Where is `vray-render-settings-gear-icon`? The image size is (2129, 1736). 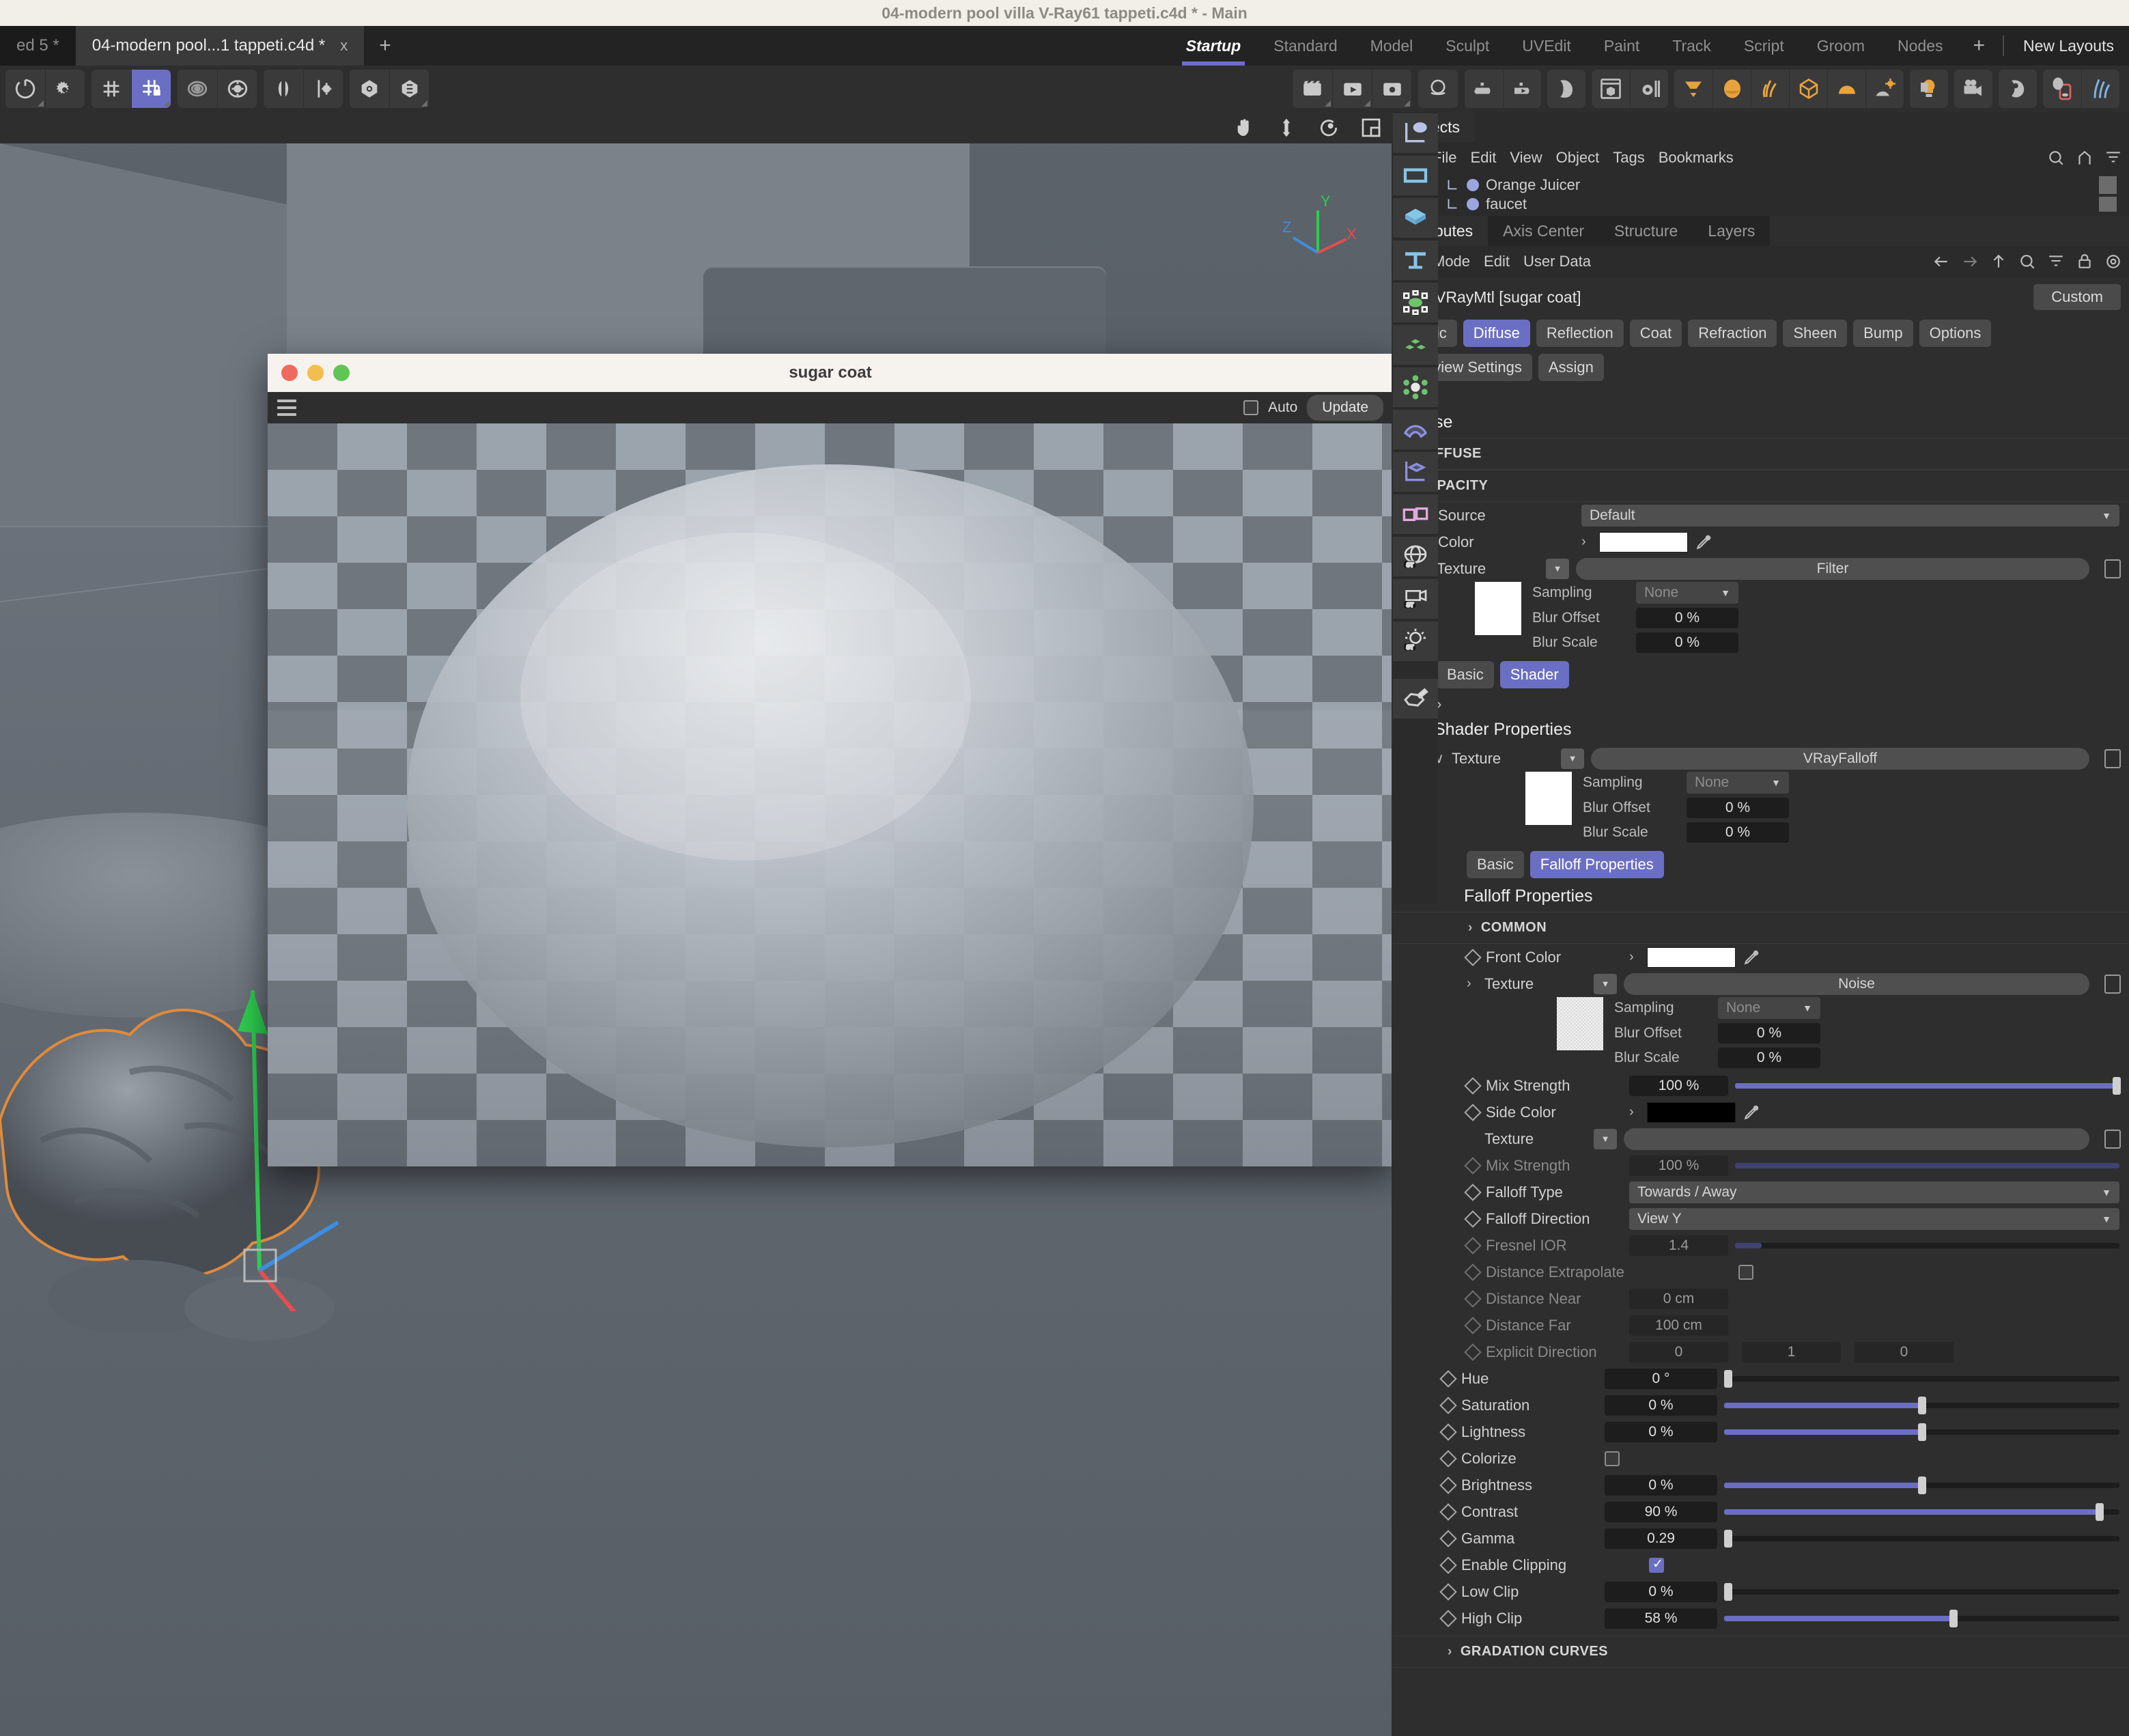 vray-render-settings-gear-icon is located at coordinates (1649, 89).